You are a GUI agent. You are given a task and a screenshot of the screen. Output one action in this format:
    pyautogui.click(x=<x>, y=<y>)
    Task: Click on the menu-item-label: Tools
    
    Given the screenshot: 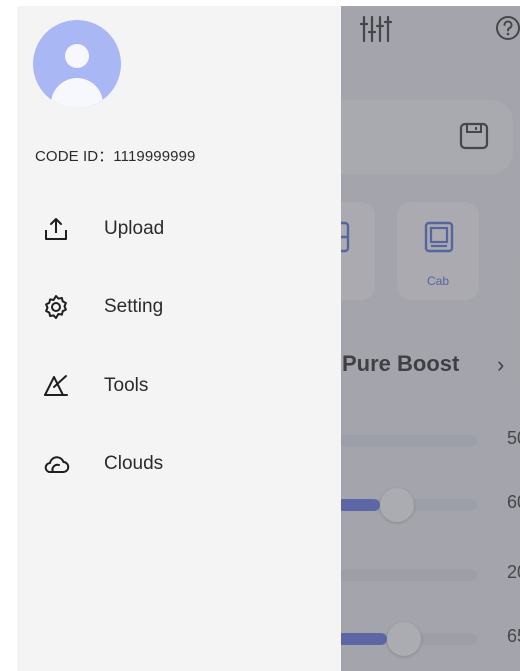 What is the action you would take?
    pyautogui.click(x=126, y=385)
    